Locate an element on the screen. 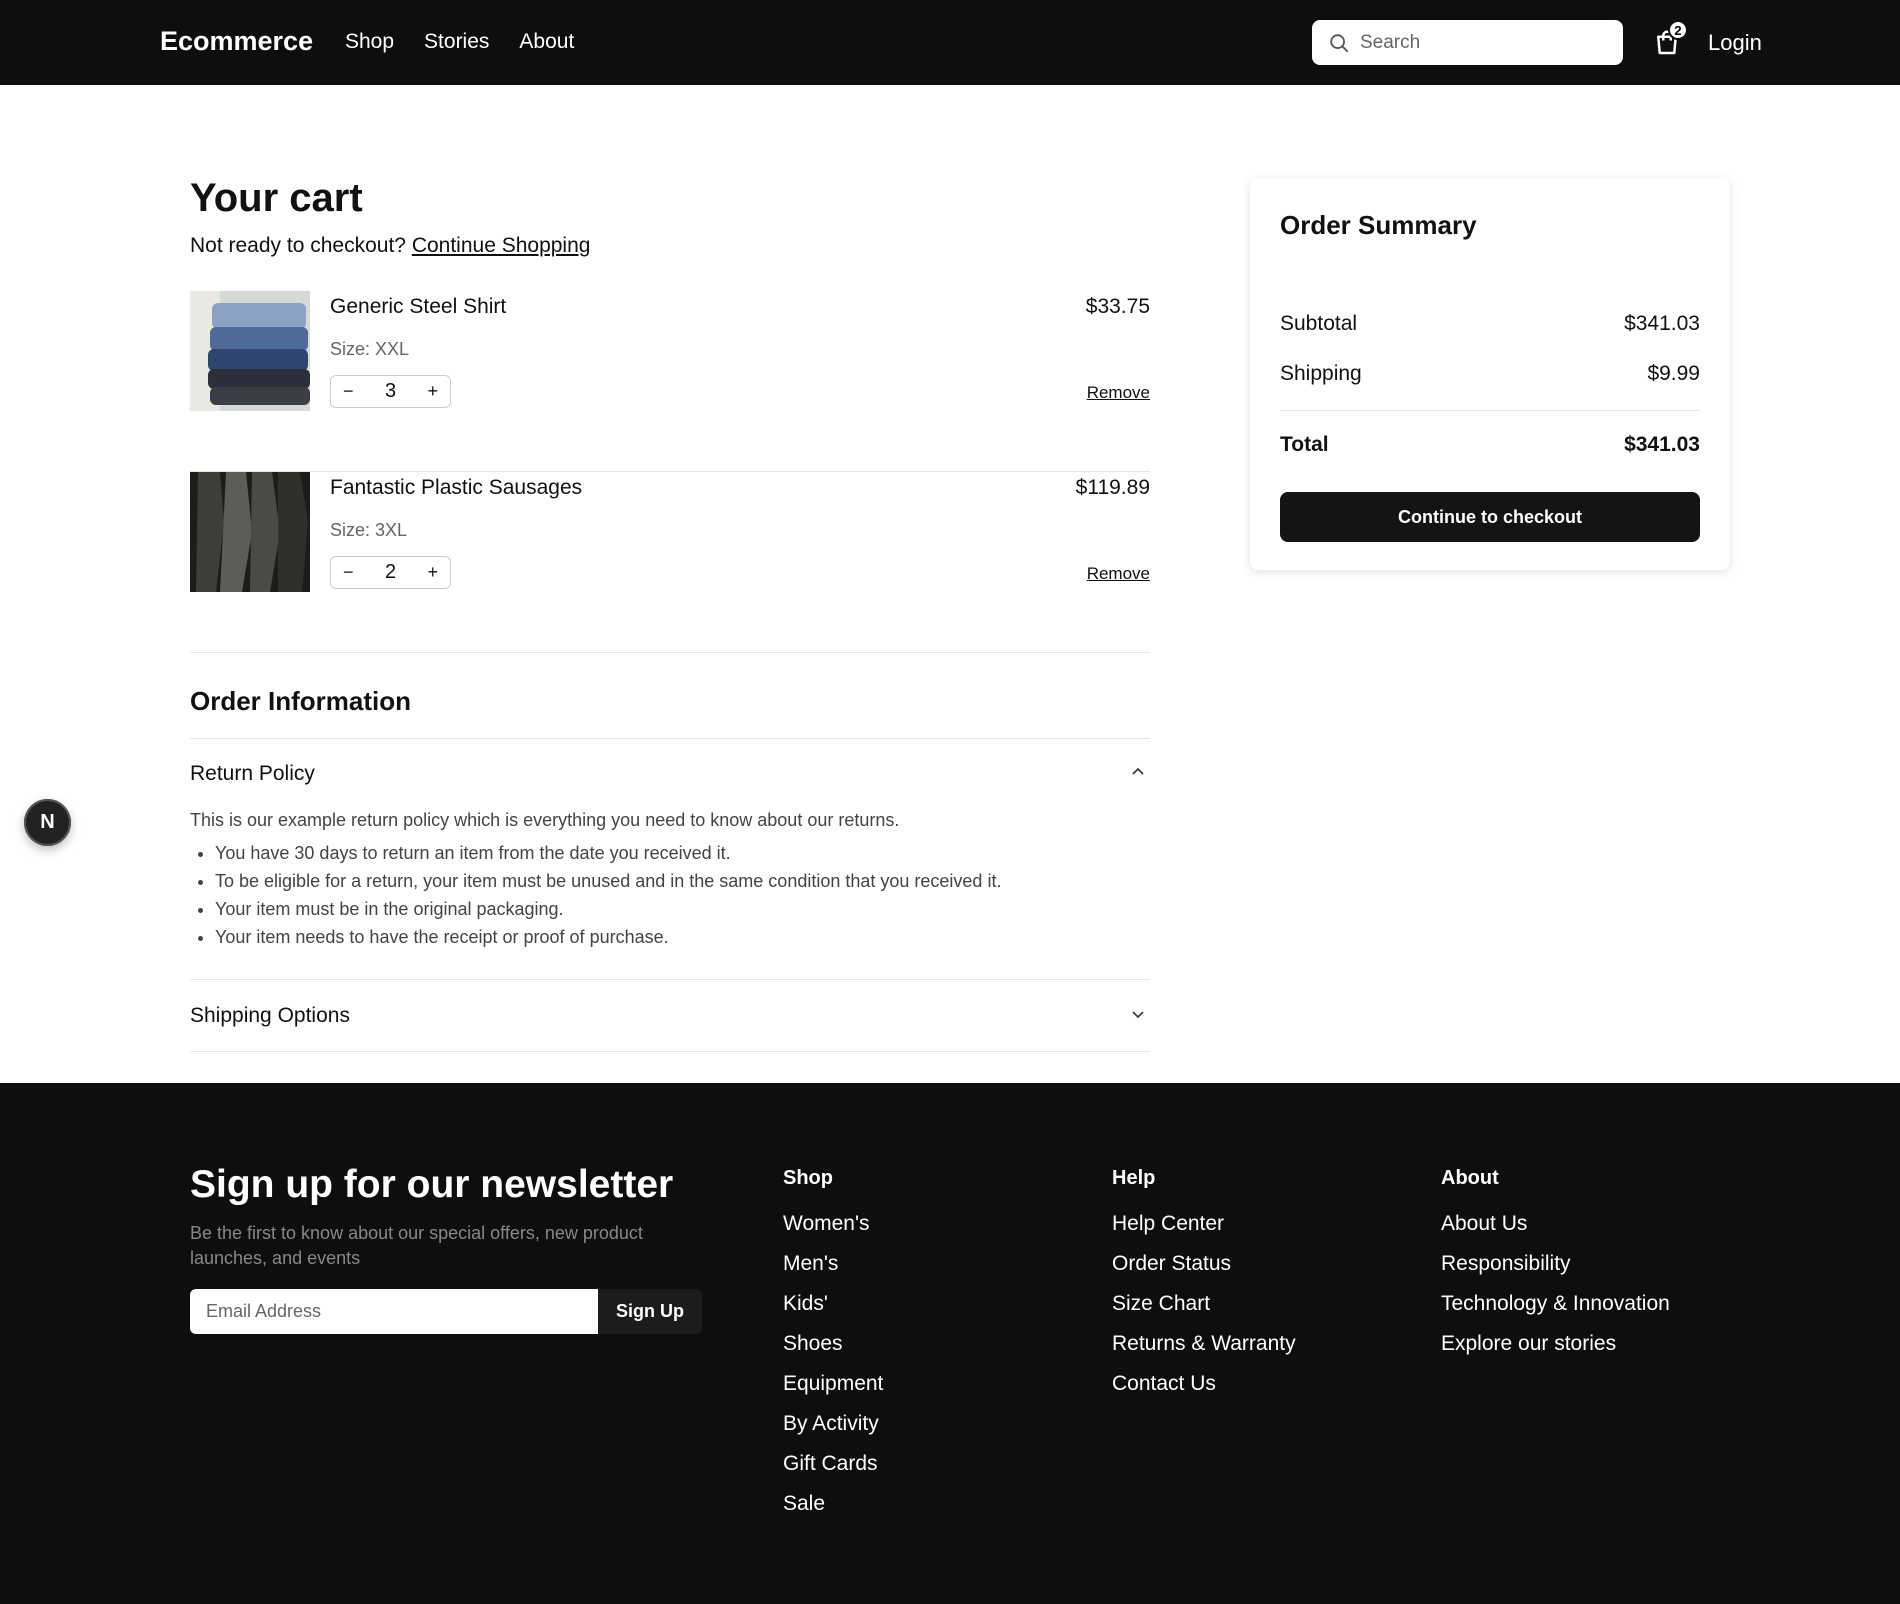 This screenshot has width=1900, height=1604. footer-link: Technology & Innovation is located at coordinates (1555, 1312).